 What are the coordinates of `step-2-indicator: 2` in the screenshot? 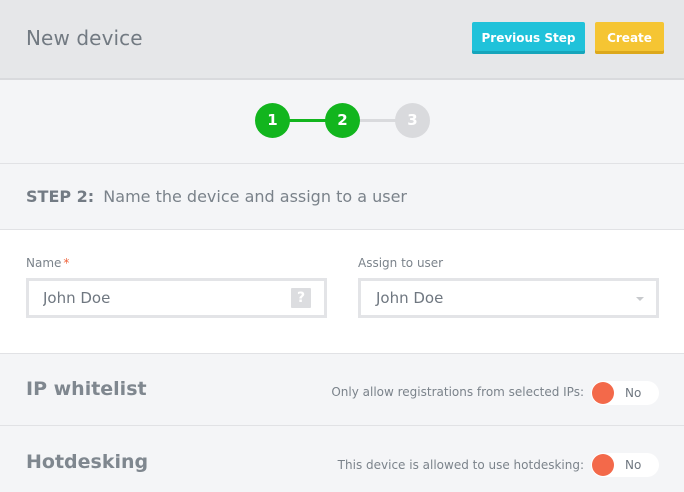 It's located at (342, 120).